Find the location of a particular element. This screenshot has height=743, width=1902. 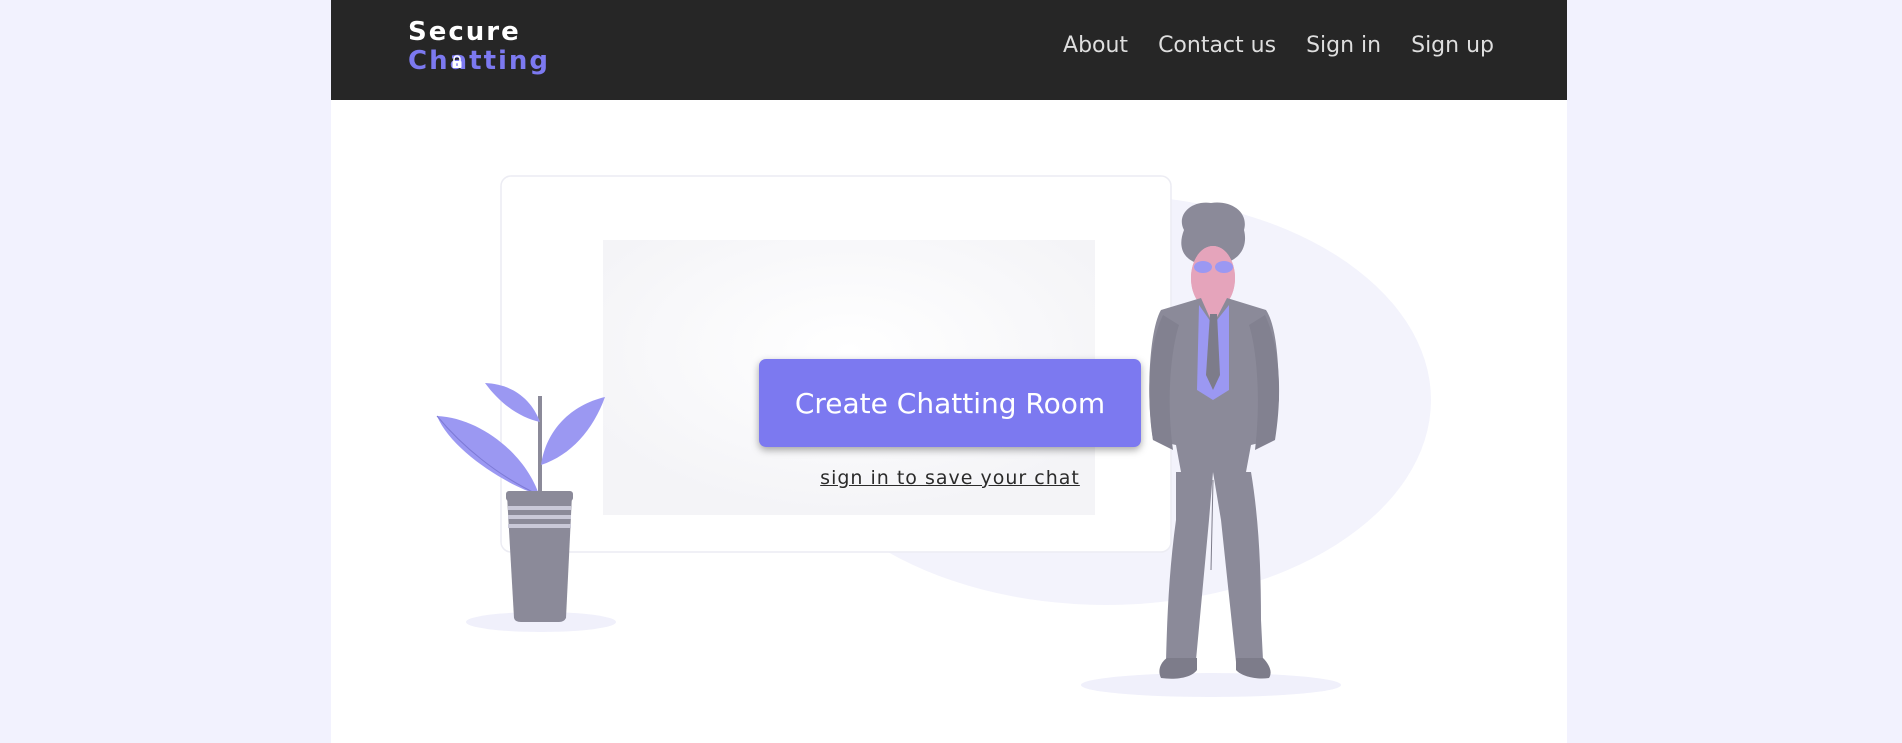

logo-line-1: Secure is located at coordinates (464, 32).